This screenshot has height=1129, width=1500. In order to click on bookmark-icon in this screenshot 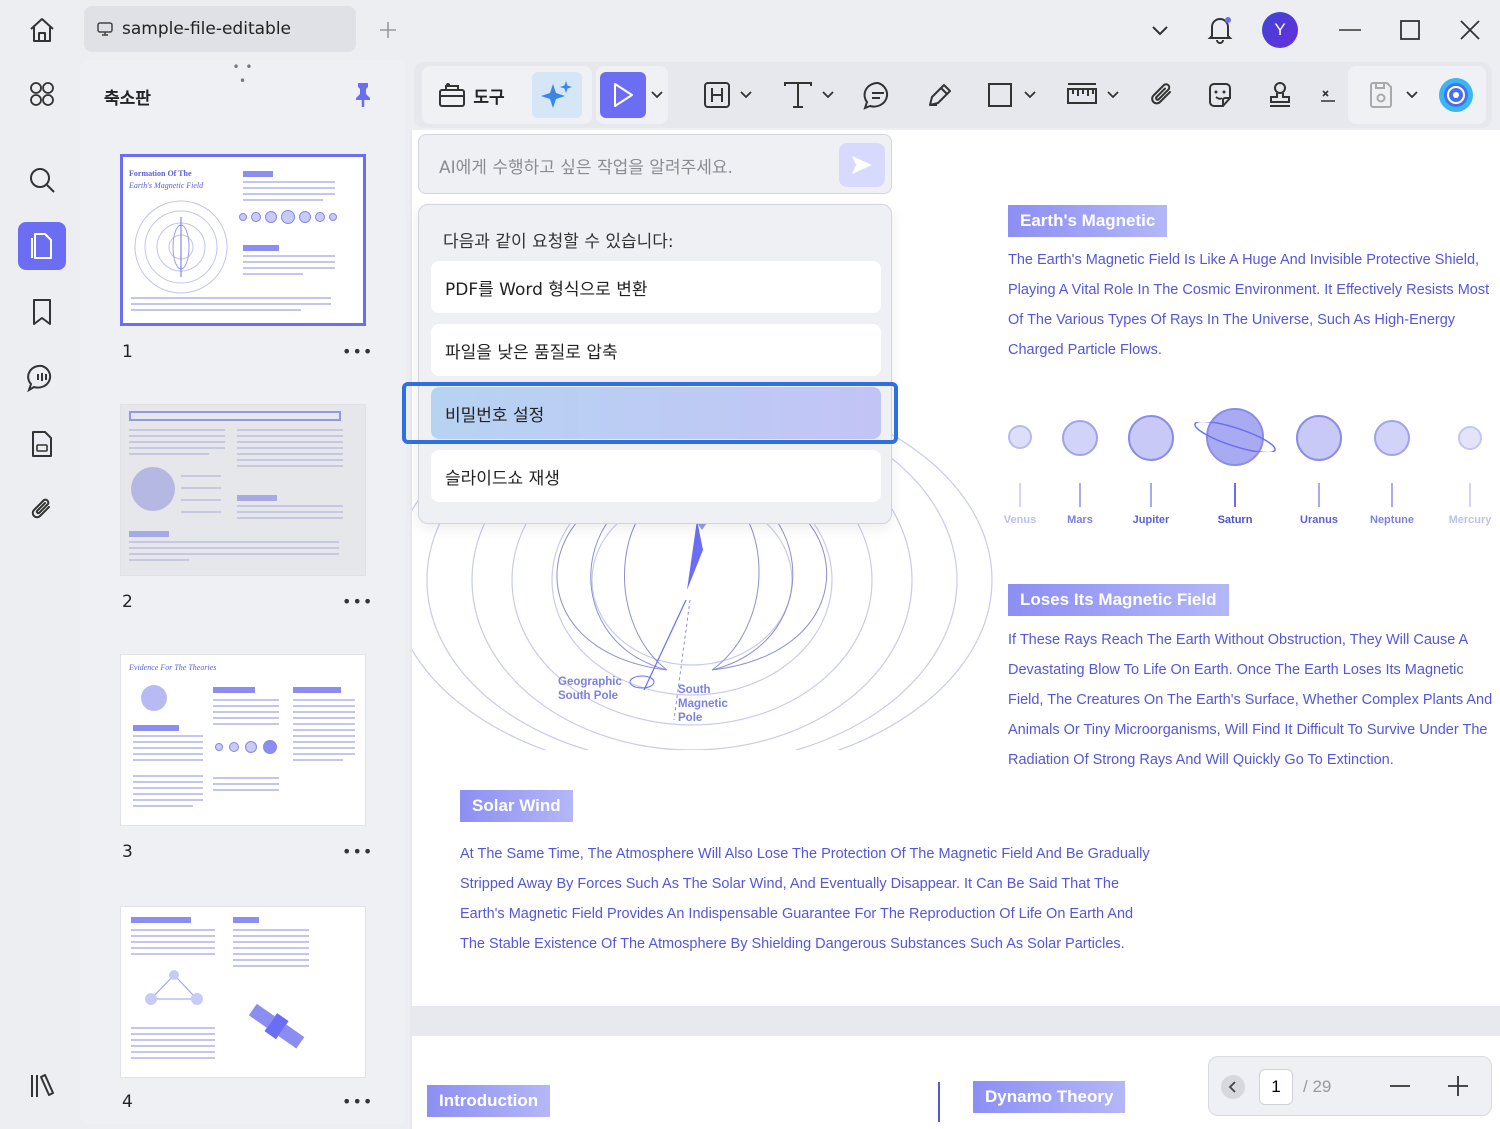, I will do `click(42, 312)`.